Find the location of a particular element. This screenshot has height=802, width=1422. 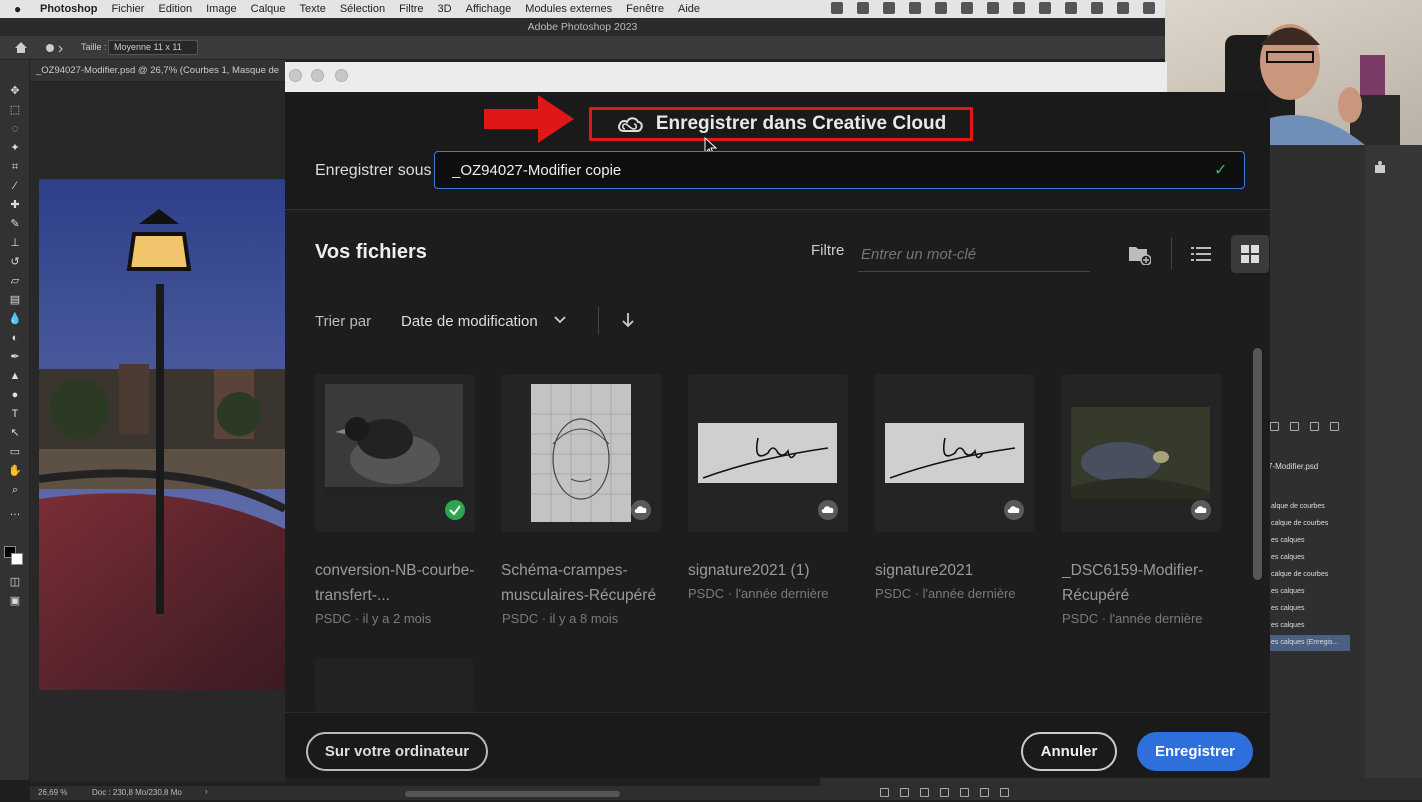

menu-3d: 3D is located at coordinates (445, 9).